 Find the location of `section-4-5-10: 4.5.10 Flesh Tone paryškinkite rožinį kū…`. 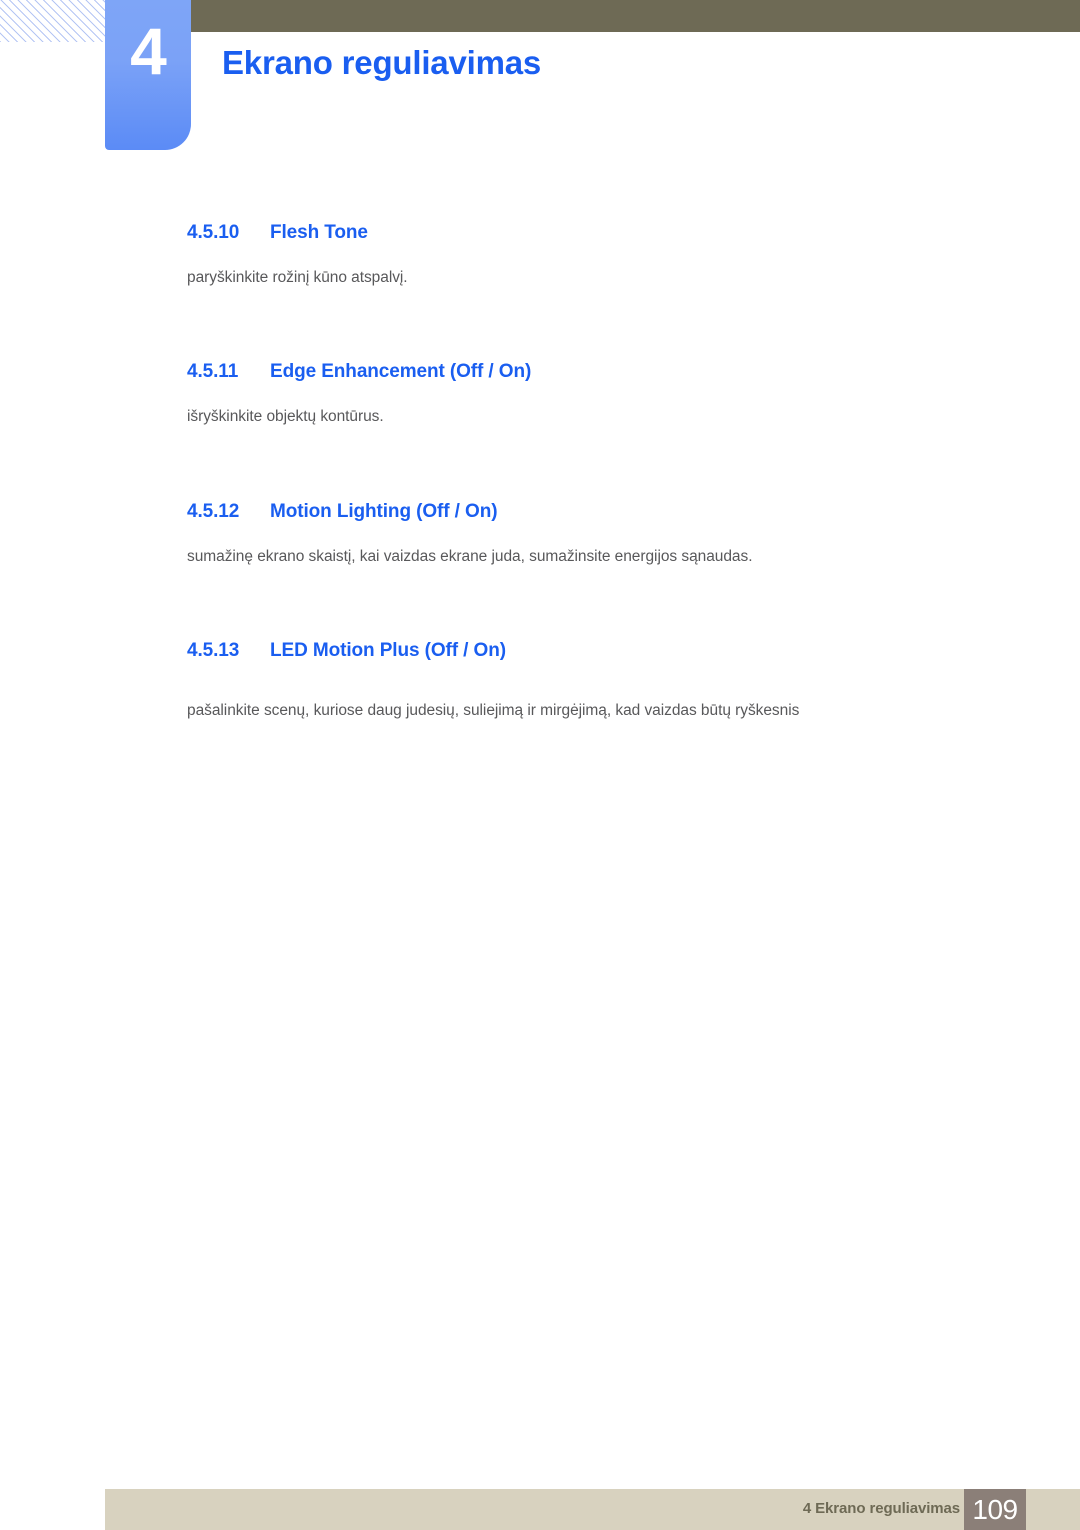

section-4-5-10: 4.5.10 Flesh Tone paryškinkite rožinį kū… is located at coordinates (540, 255).